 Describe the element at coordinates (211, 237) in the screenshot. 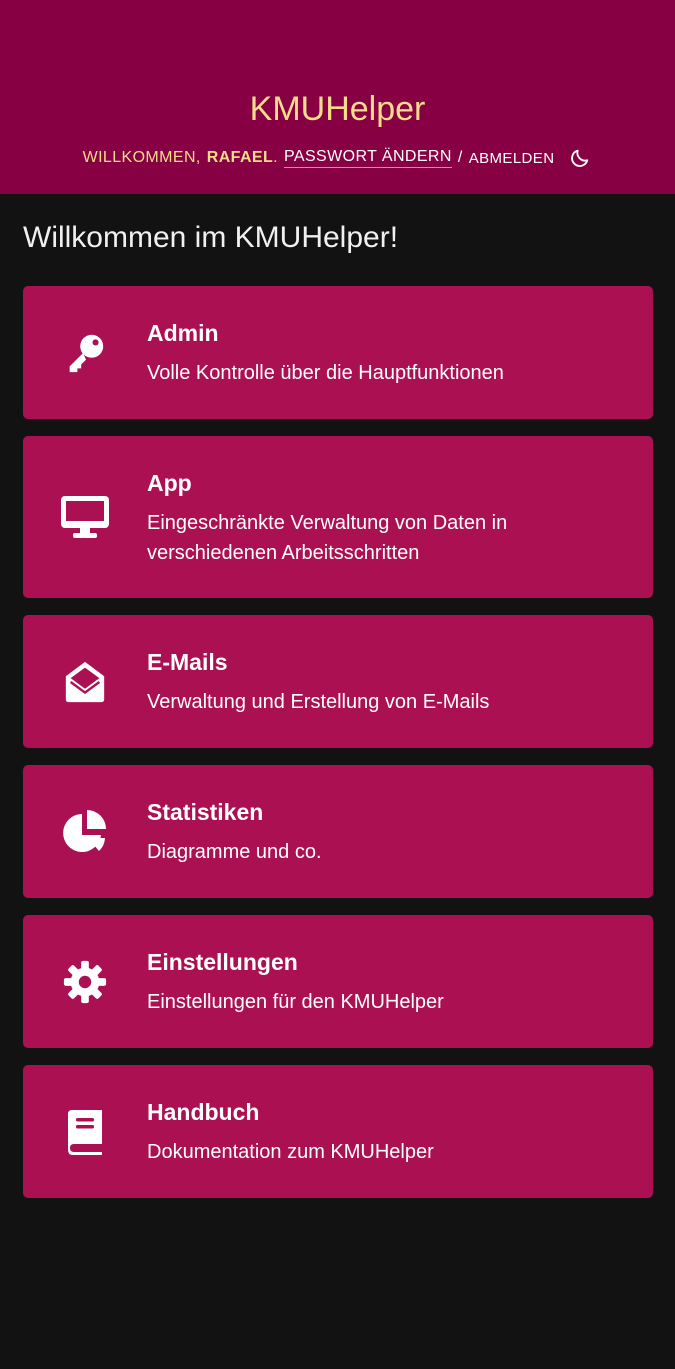

I see `page-title: Willkommen im KMUHelper!` at that location.